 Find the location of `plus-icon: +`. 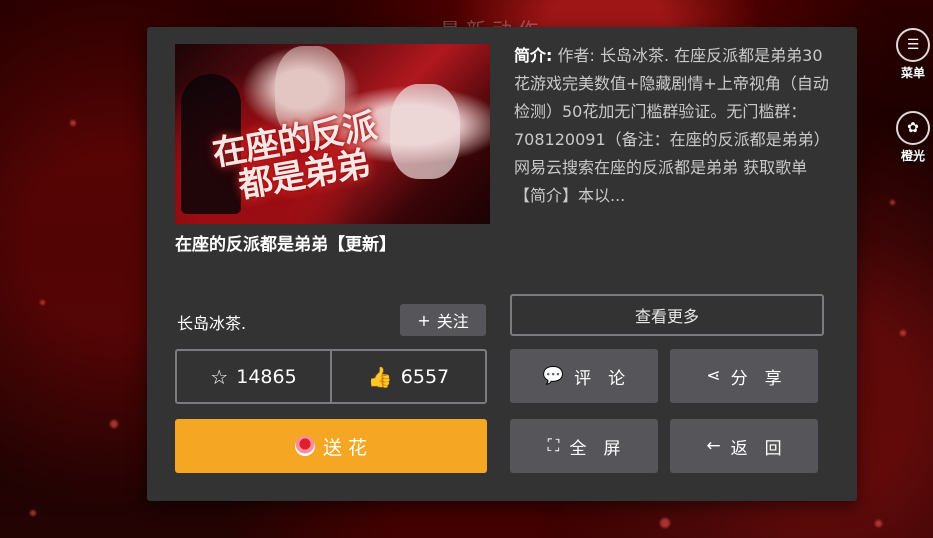

plus-icon: + is located at coordinates (424, 320).